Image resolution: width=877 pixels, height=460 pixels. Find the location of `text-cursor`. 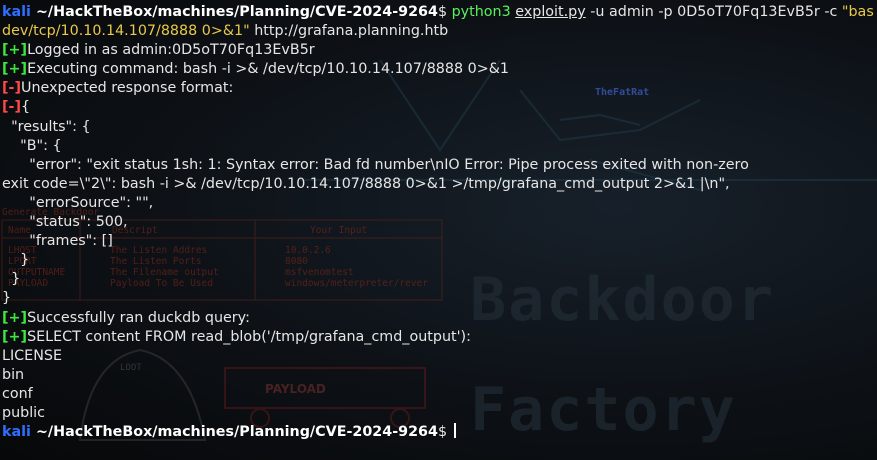

text-cursor is located at coordinates (454, 431).